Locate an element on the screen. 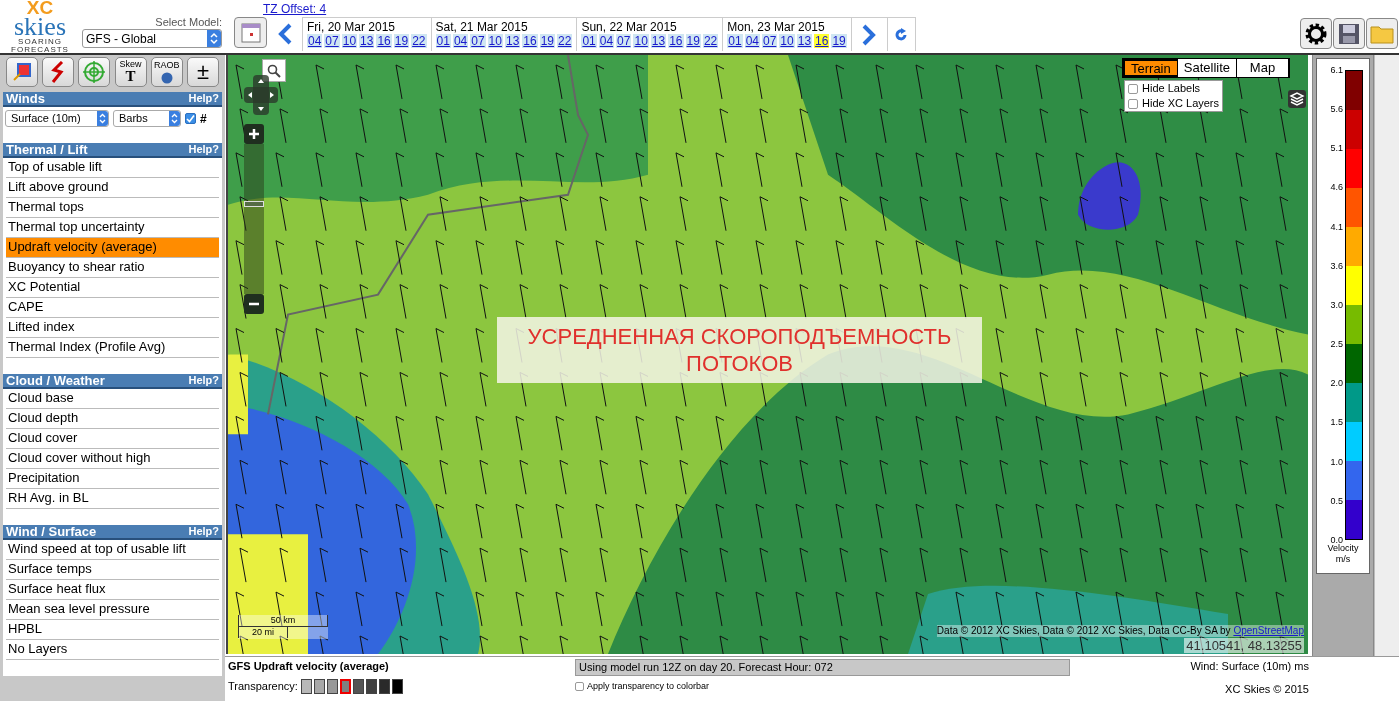  raob-button: RAOB is located at coordinates (166, 72).